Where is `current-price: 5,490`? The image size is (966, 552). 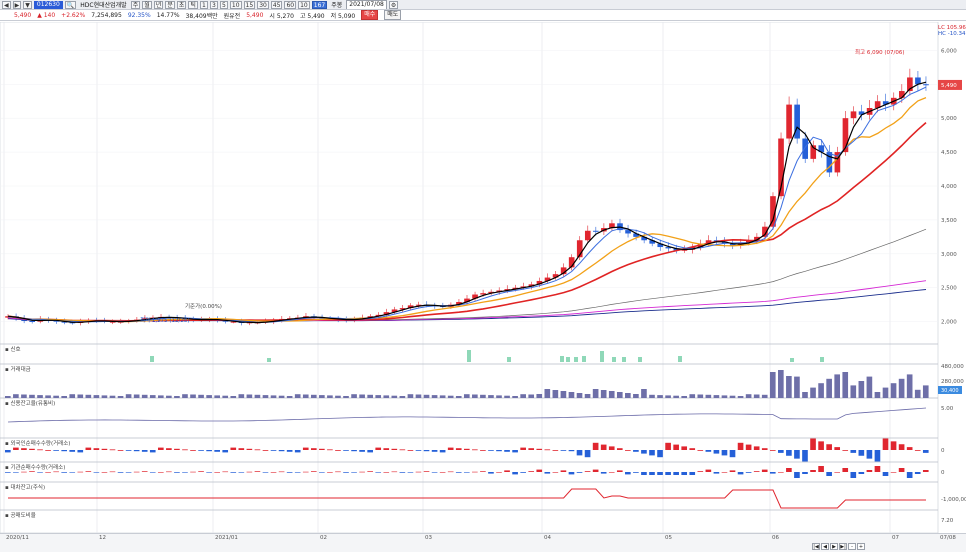
current-price: 5,490 is located at coordinates (23, 15).